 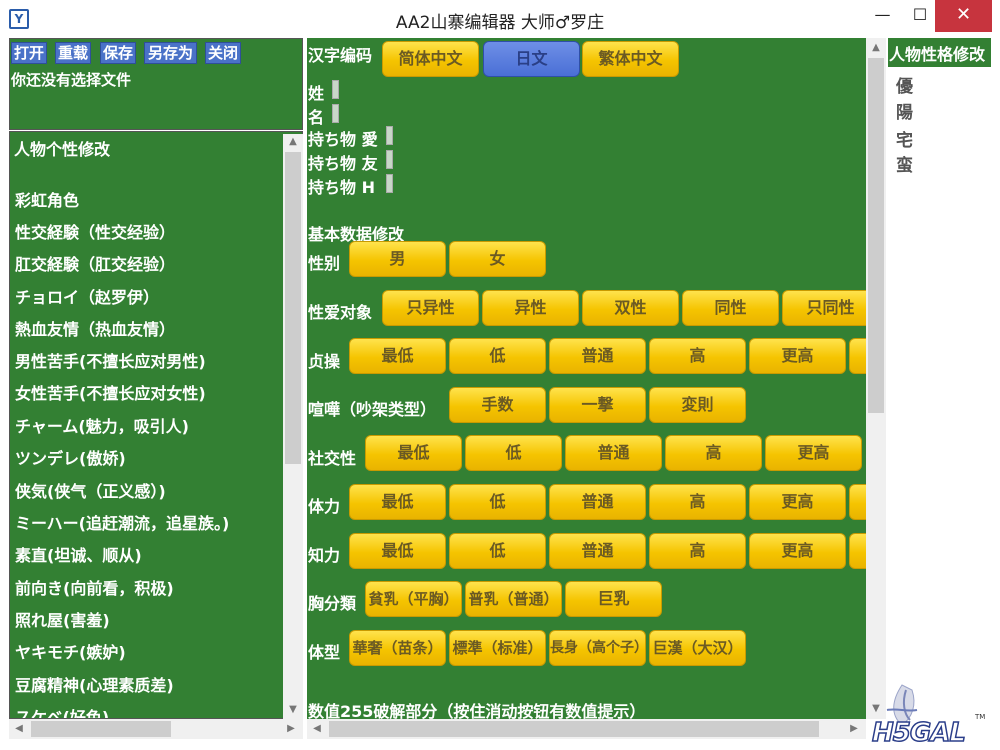 What do you see at coordinates (613, 453) in the screenshot?
I see `social-option: 普通` at bounding box center [613, 453].